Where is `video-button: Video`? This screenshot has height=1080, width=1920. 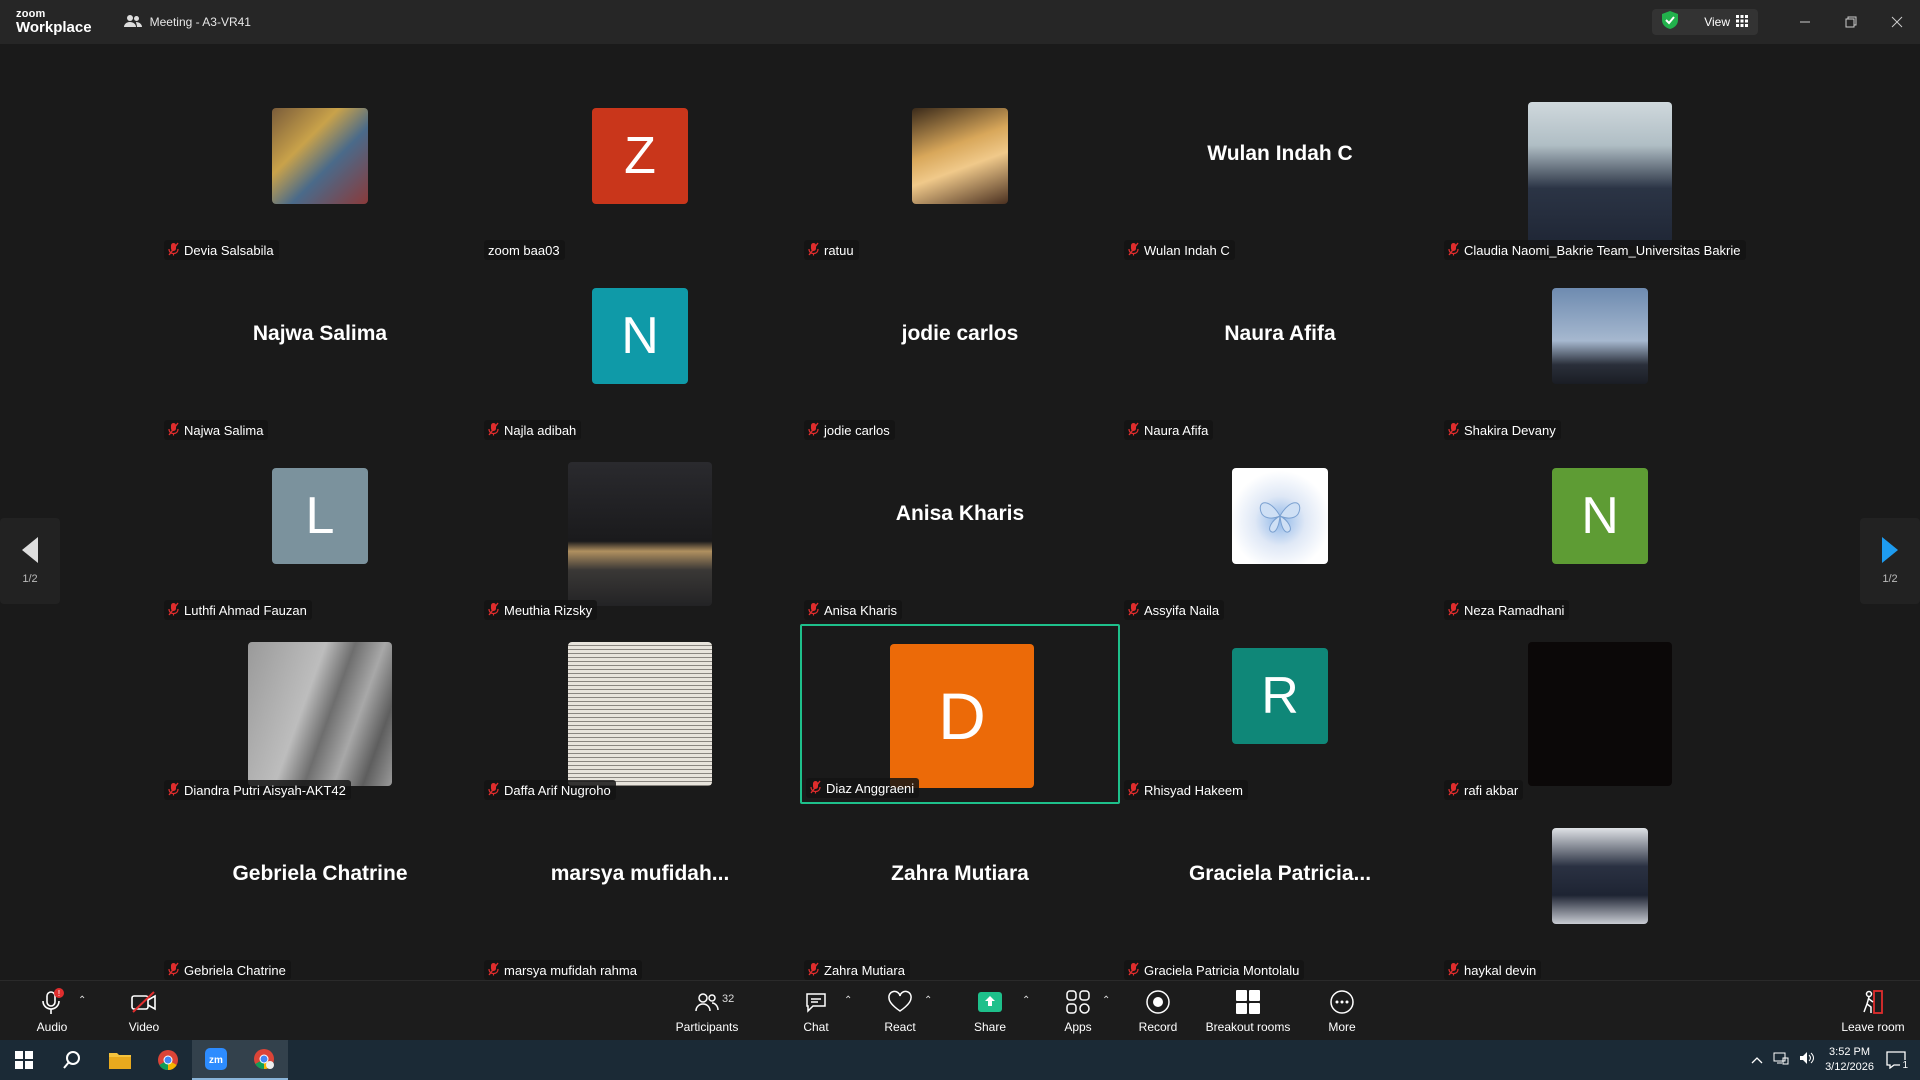 video-button: Video is located at coordinates (144, 1011).